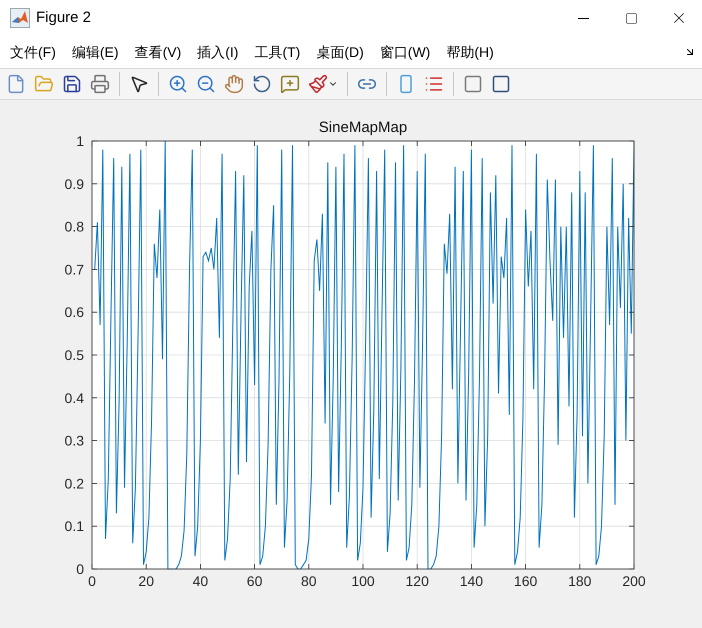 Image resolution: width=702 pixels, height=628 pixels. Describe the element at coordinates (501, 84) in the screenshot. I see `show-plot-icon` at that location.